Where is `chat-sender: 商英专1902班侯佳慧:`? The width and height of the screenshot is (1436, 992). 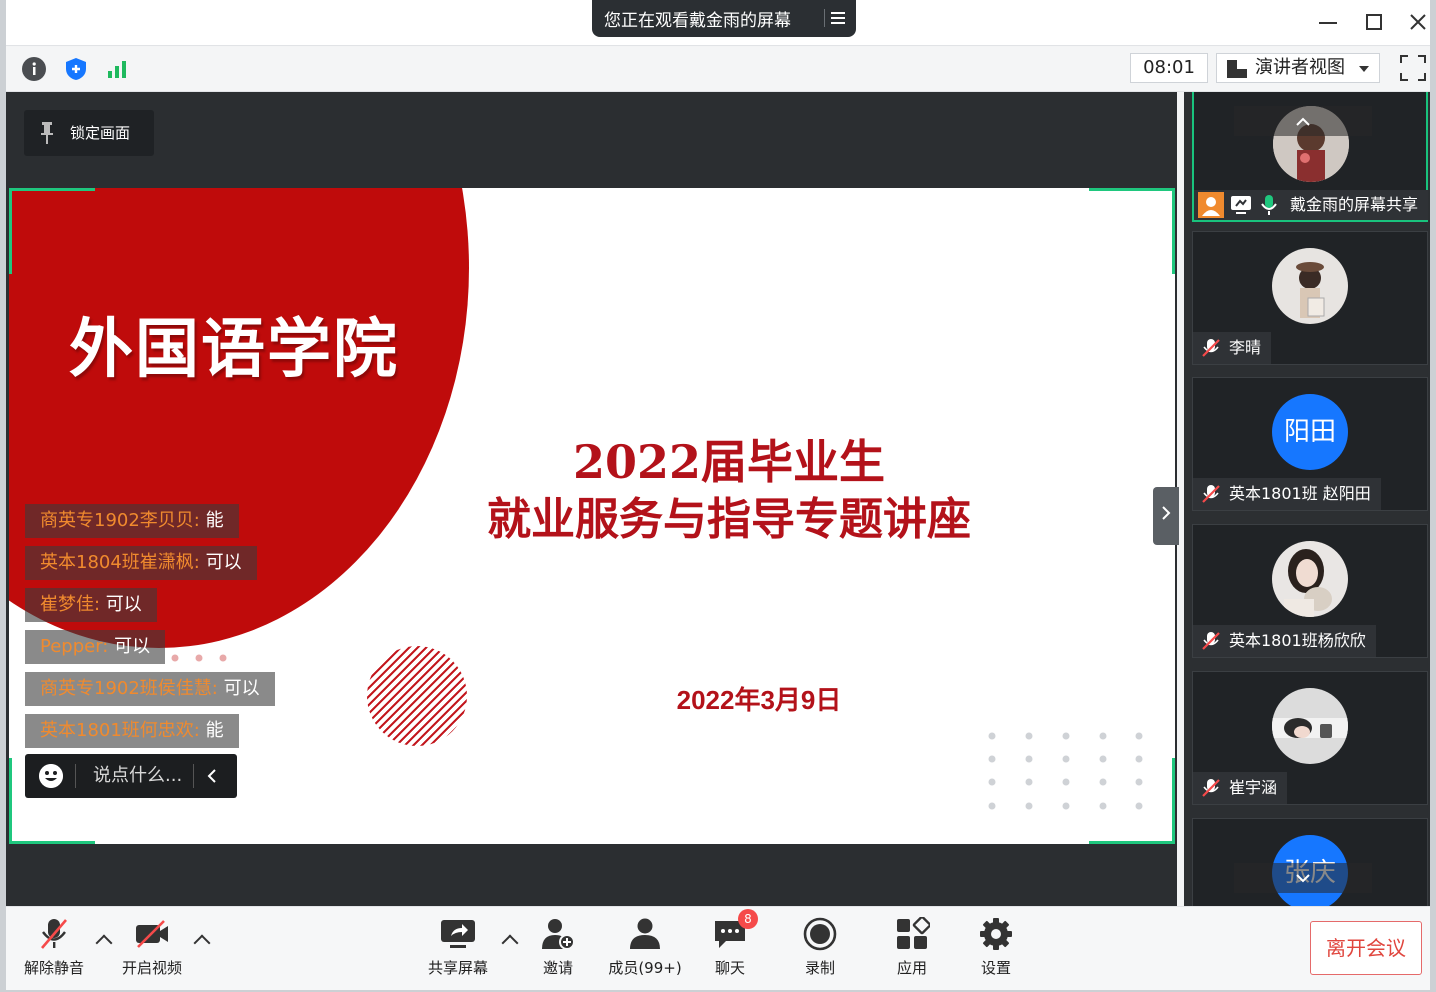
chat-sender: 商英专1902班侯佳慧: is located at coordinates (129, 688).